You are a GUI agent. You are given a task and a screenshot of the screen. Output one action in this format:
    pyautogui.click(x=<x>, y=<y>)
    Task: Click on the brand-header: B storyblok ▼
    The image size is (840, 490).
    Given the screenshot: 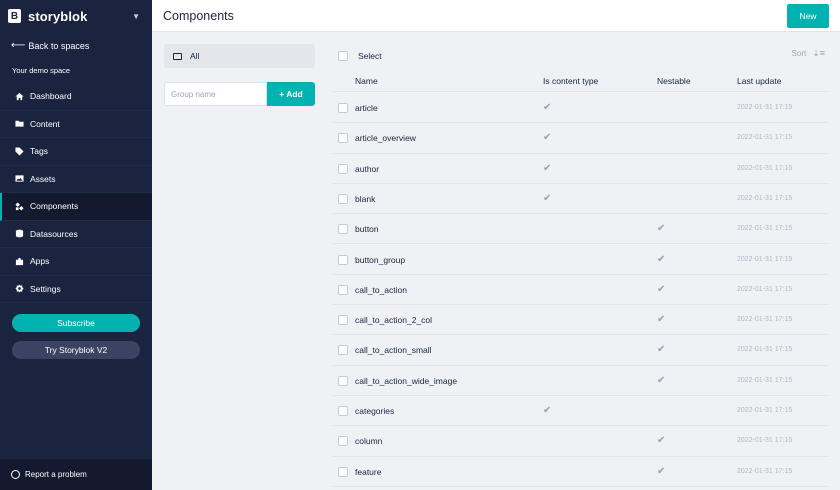 What is the action you would take?
    pyautogui.click(x=76, y=16)
    